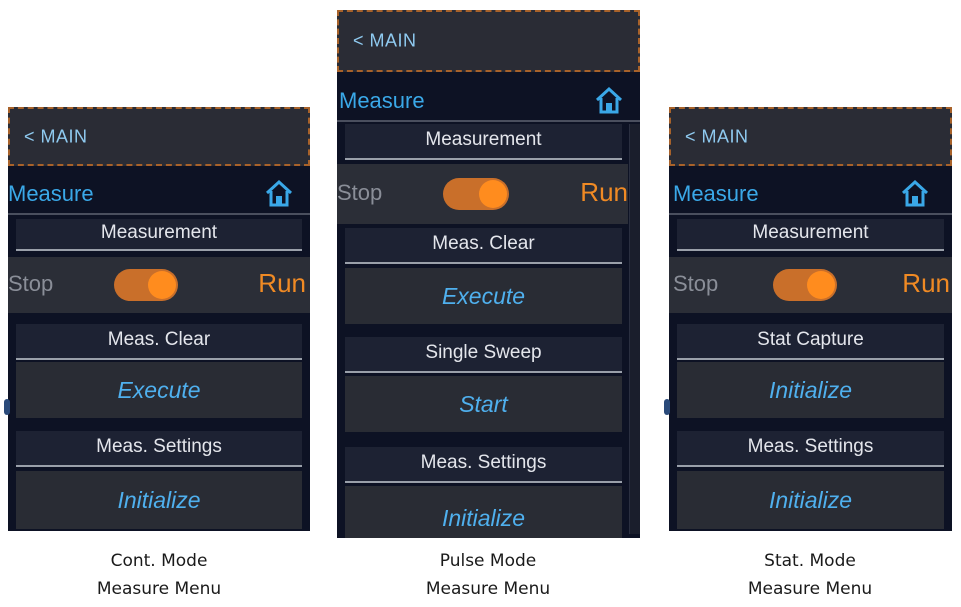  I want to click on stat-capture-header: Stat Capture, so click(810, 342).